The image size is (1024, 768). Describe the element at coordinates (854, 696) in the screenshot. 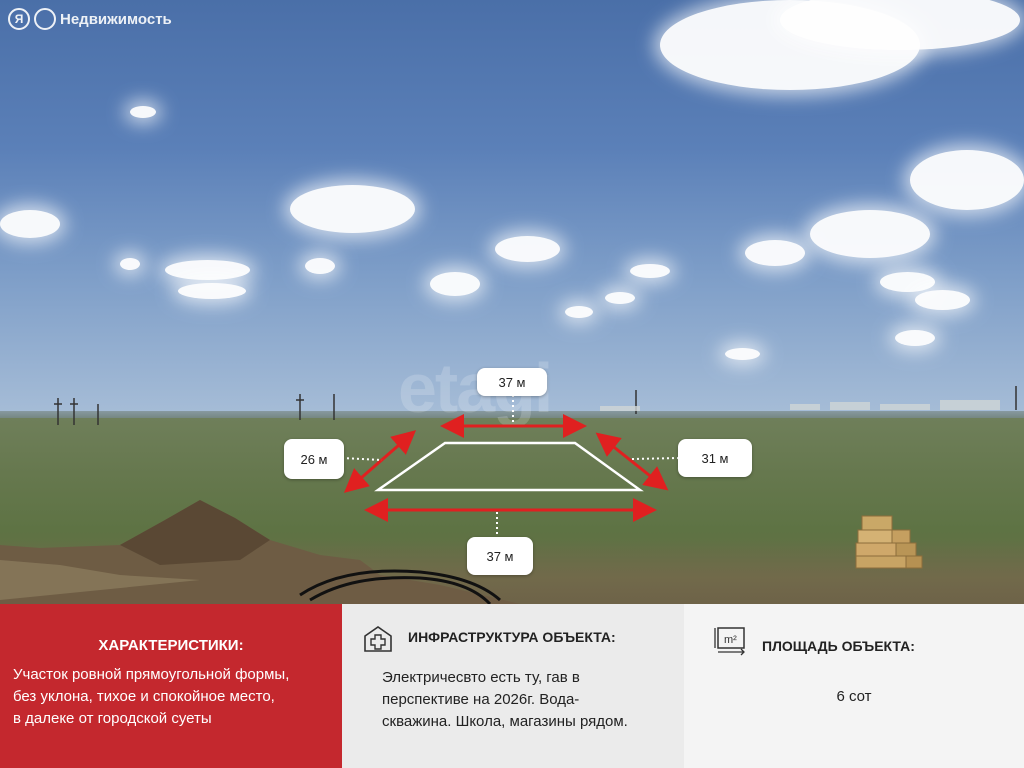

I see `area-value: 6 сот` at that location.